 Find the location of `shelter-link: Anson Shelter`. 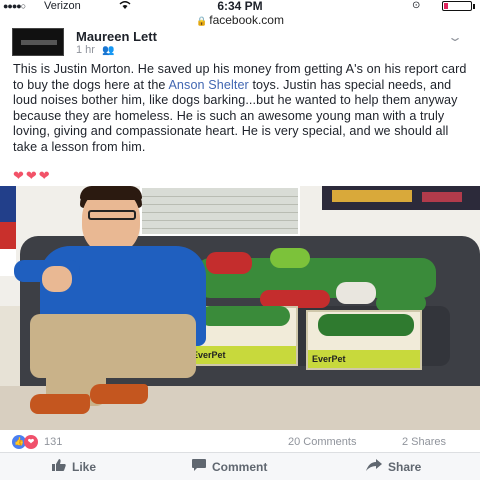

shelter-link: Anson Shelter is located at coordinates (208, 85).